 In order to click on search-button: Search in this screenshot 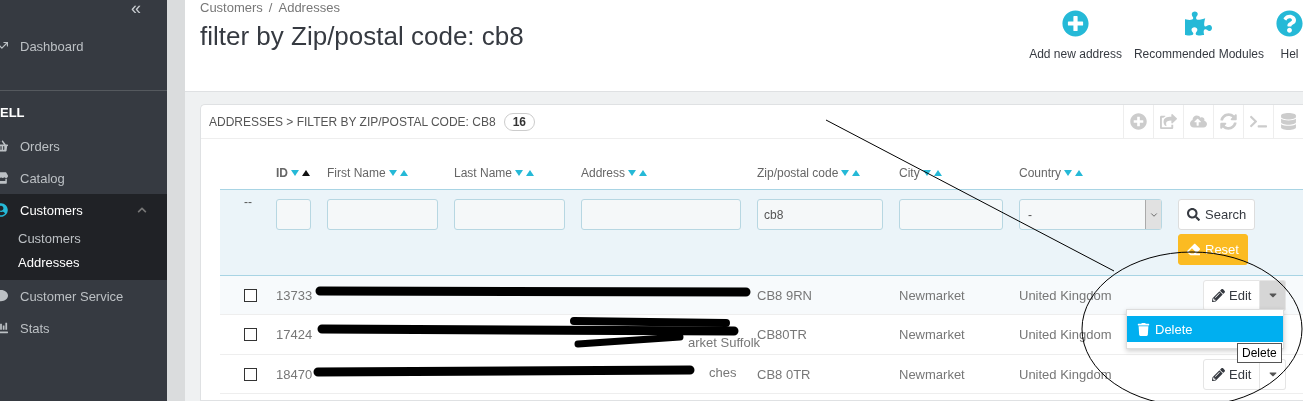, I will do `click(1217, 214)`.